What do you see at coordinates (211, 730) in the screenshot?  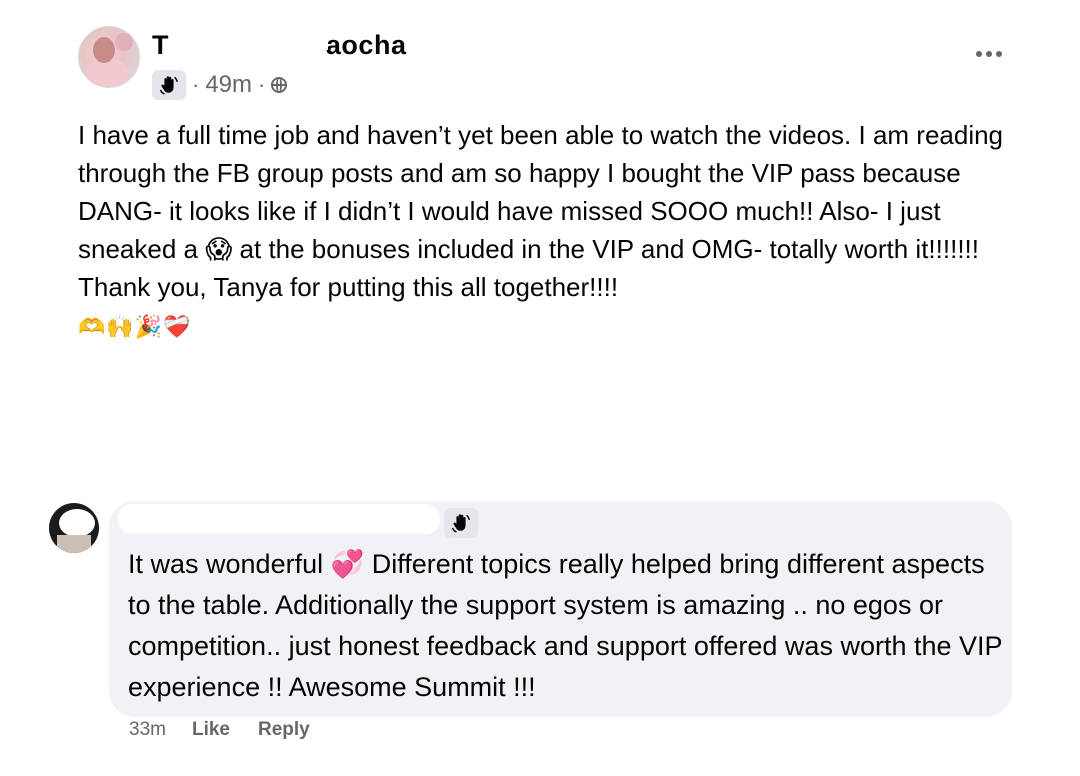 I see `like-button: Like` at bounding box center [211, 730].